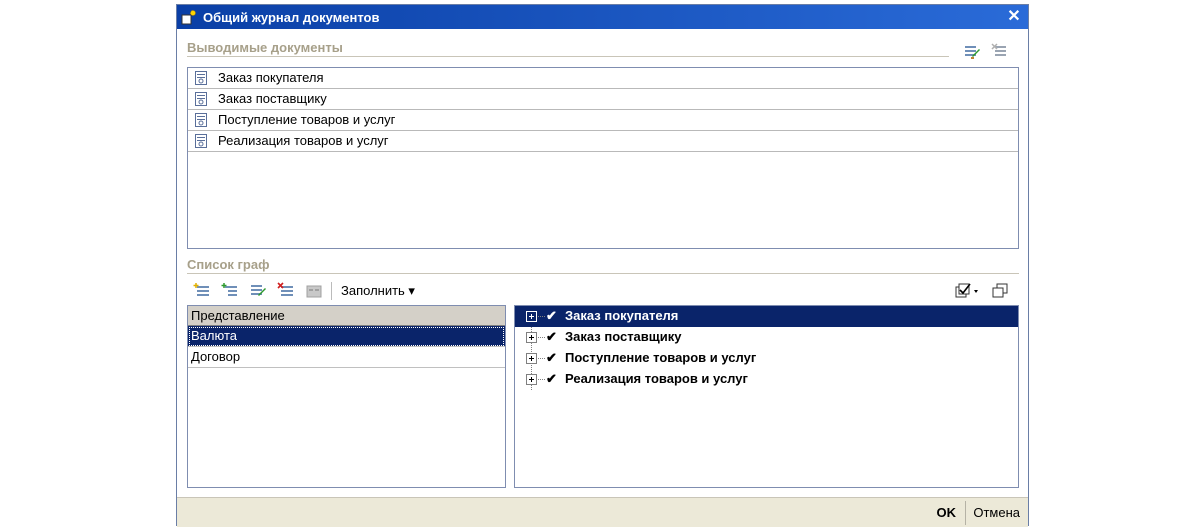 The height and width of the screenshot is (527, 1200). I want to click on edit-column-icon, so click(258, 291).